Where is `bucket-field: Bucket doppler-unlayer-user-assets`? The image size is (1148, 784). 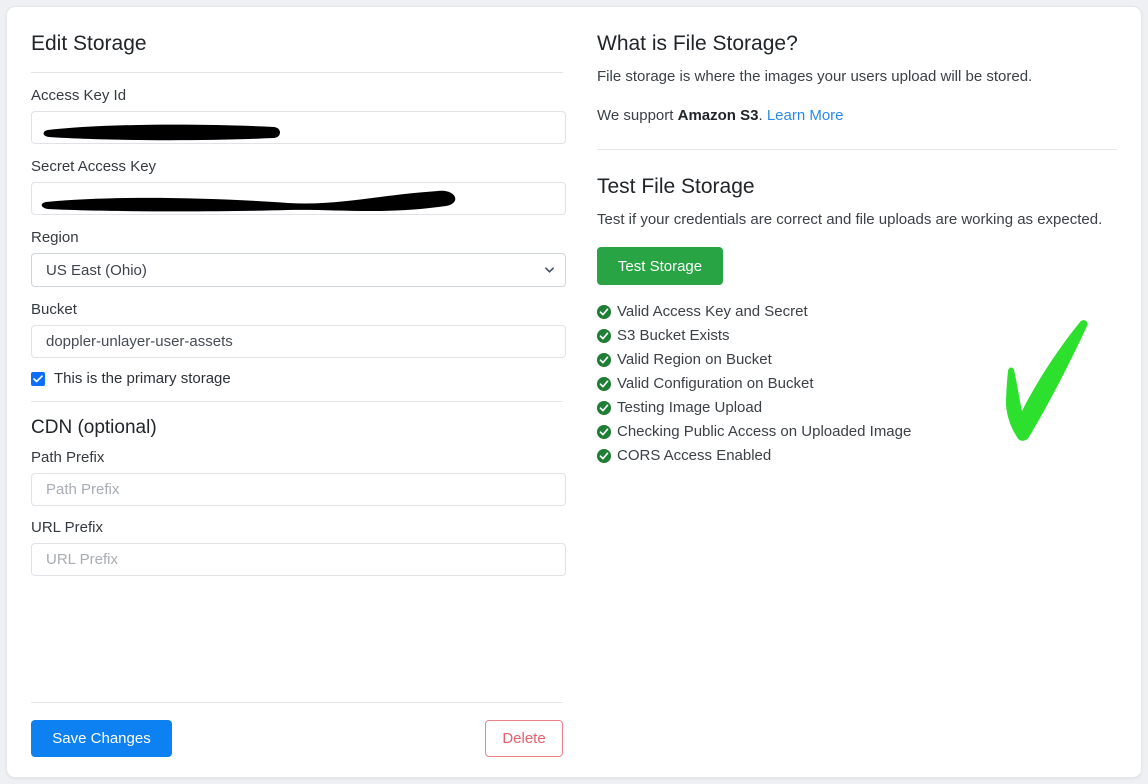
bucket-field: Bucket doppler-unlayer-user-assets is located at coordinates (297, 329).